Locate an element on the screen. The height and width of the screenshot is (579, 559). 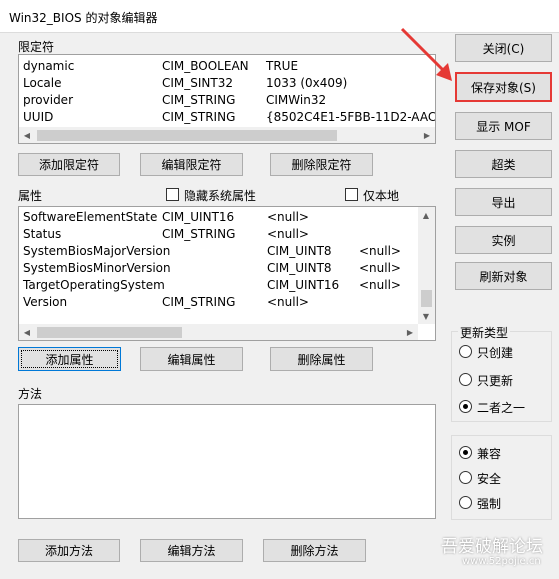
qualifier-name: UUID is located at coordinates (38, 117).